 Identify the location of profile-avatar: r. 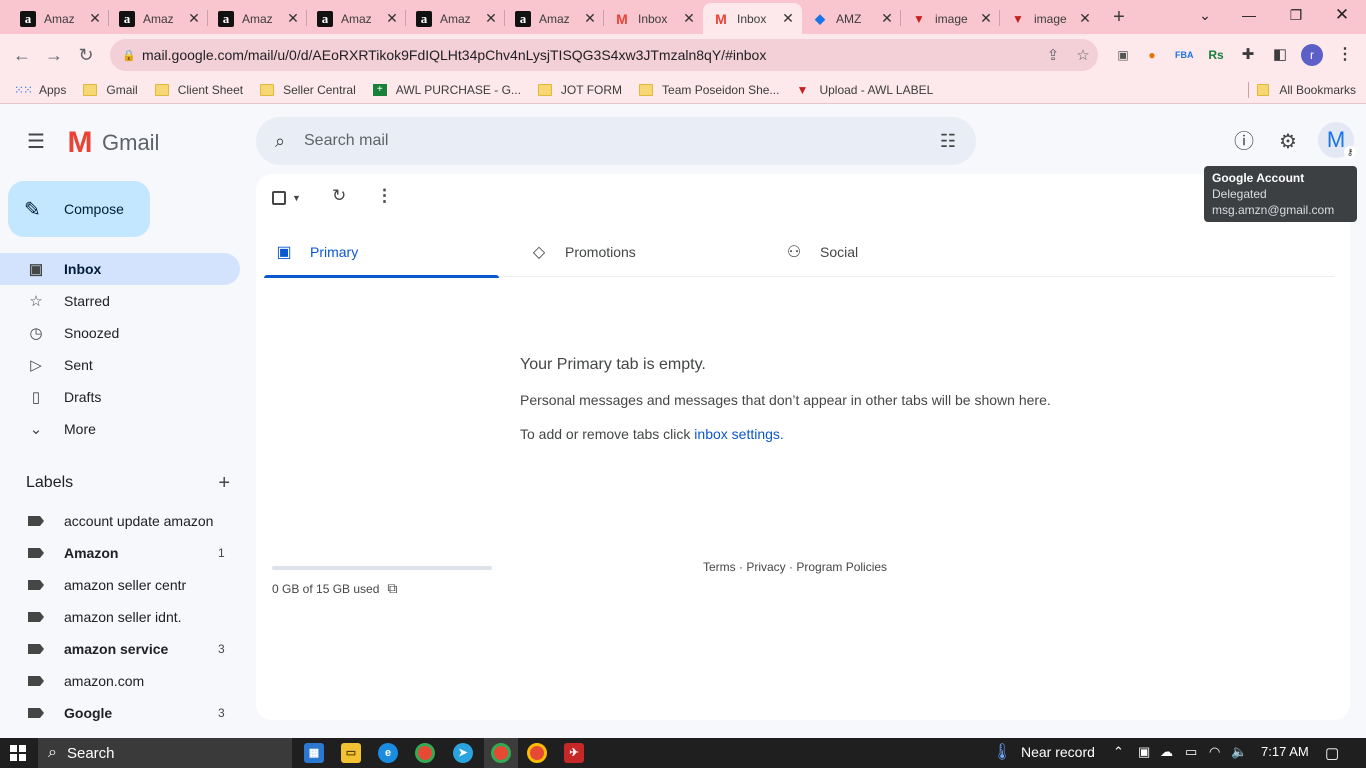
(1312, 55).